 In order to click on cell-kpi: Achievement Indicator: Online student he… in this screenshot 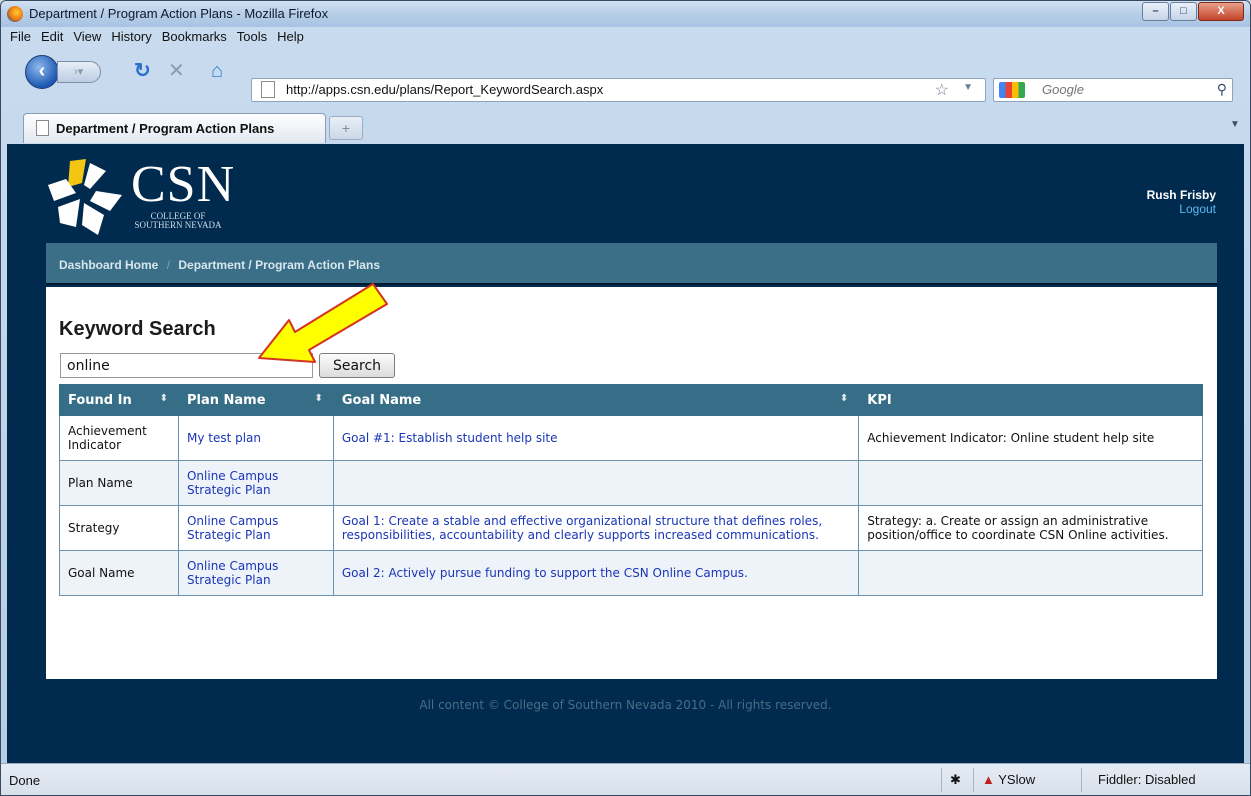, I will do `click(1030, 438)`.